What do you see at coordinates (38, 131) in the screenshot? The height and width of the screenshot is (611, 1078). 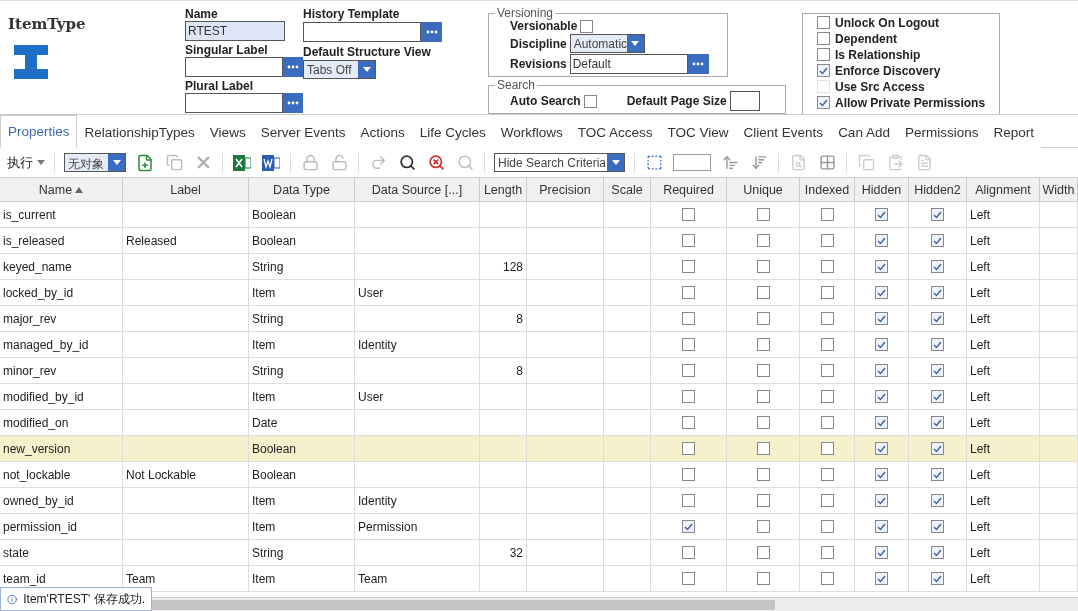 I see `tab: Properties` at bounding box center [38, 131].